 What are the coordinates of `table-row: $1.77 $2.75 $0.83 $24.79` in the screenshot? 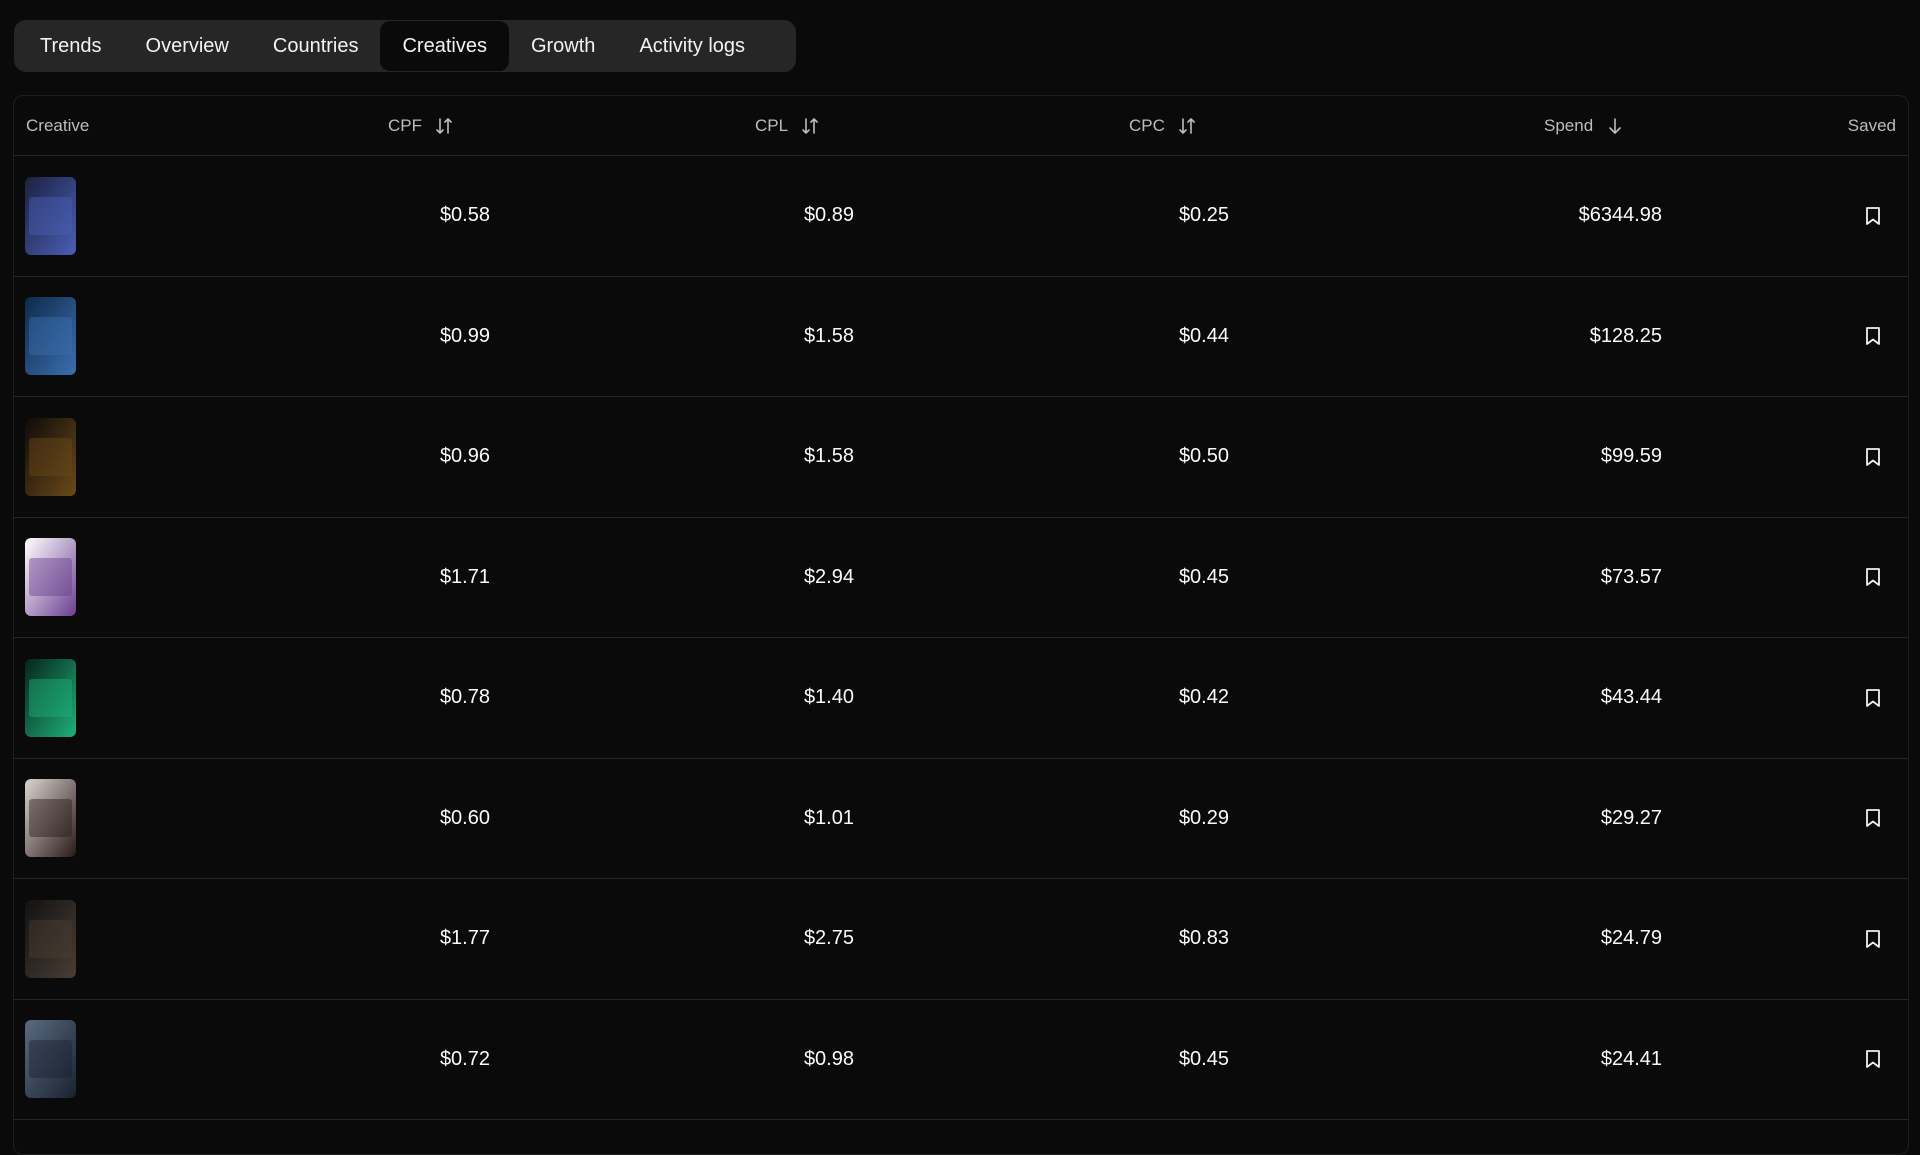 It's located at (961, 939).